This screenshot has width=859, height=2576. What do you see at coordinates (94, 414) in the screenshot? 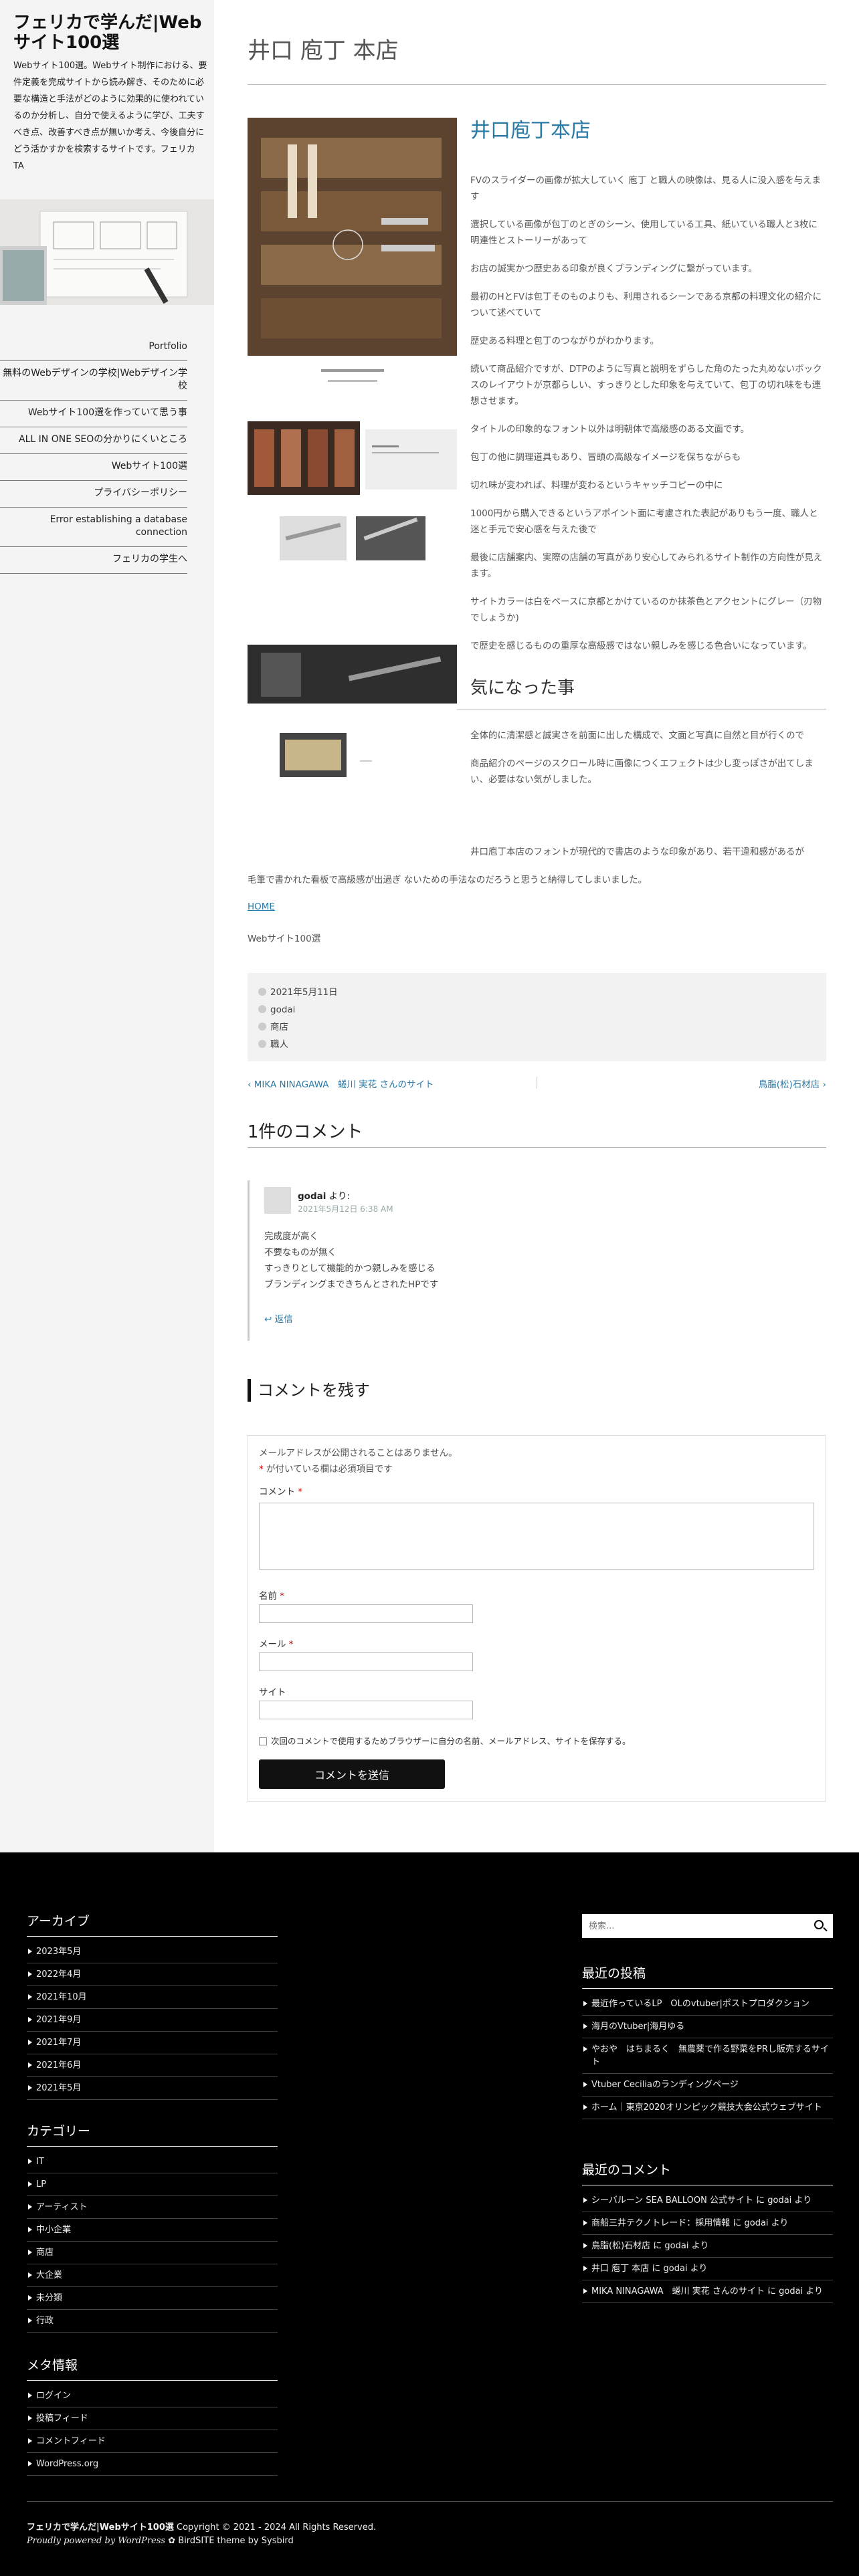
I see `nav-item-thoughts: Webサイト100選を作っていて思う事` at bounding box center [94, 414].